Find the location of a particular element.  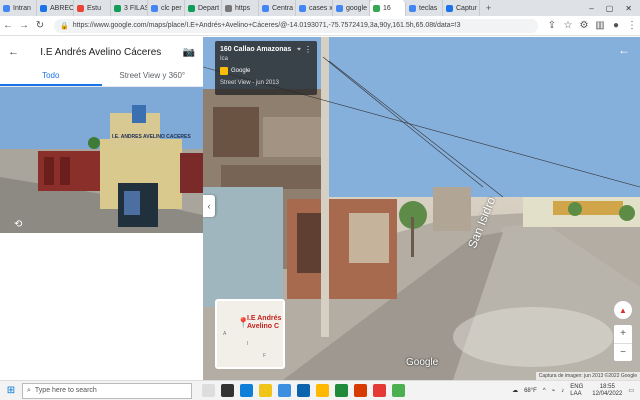

browser-tab: Estu is located at coordinates (92, 8).